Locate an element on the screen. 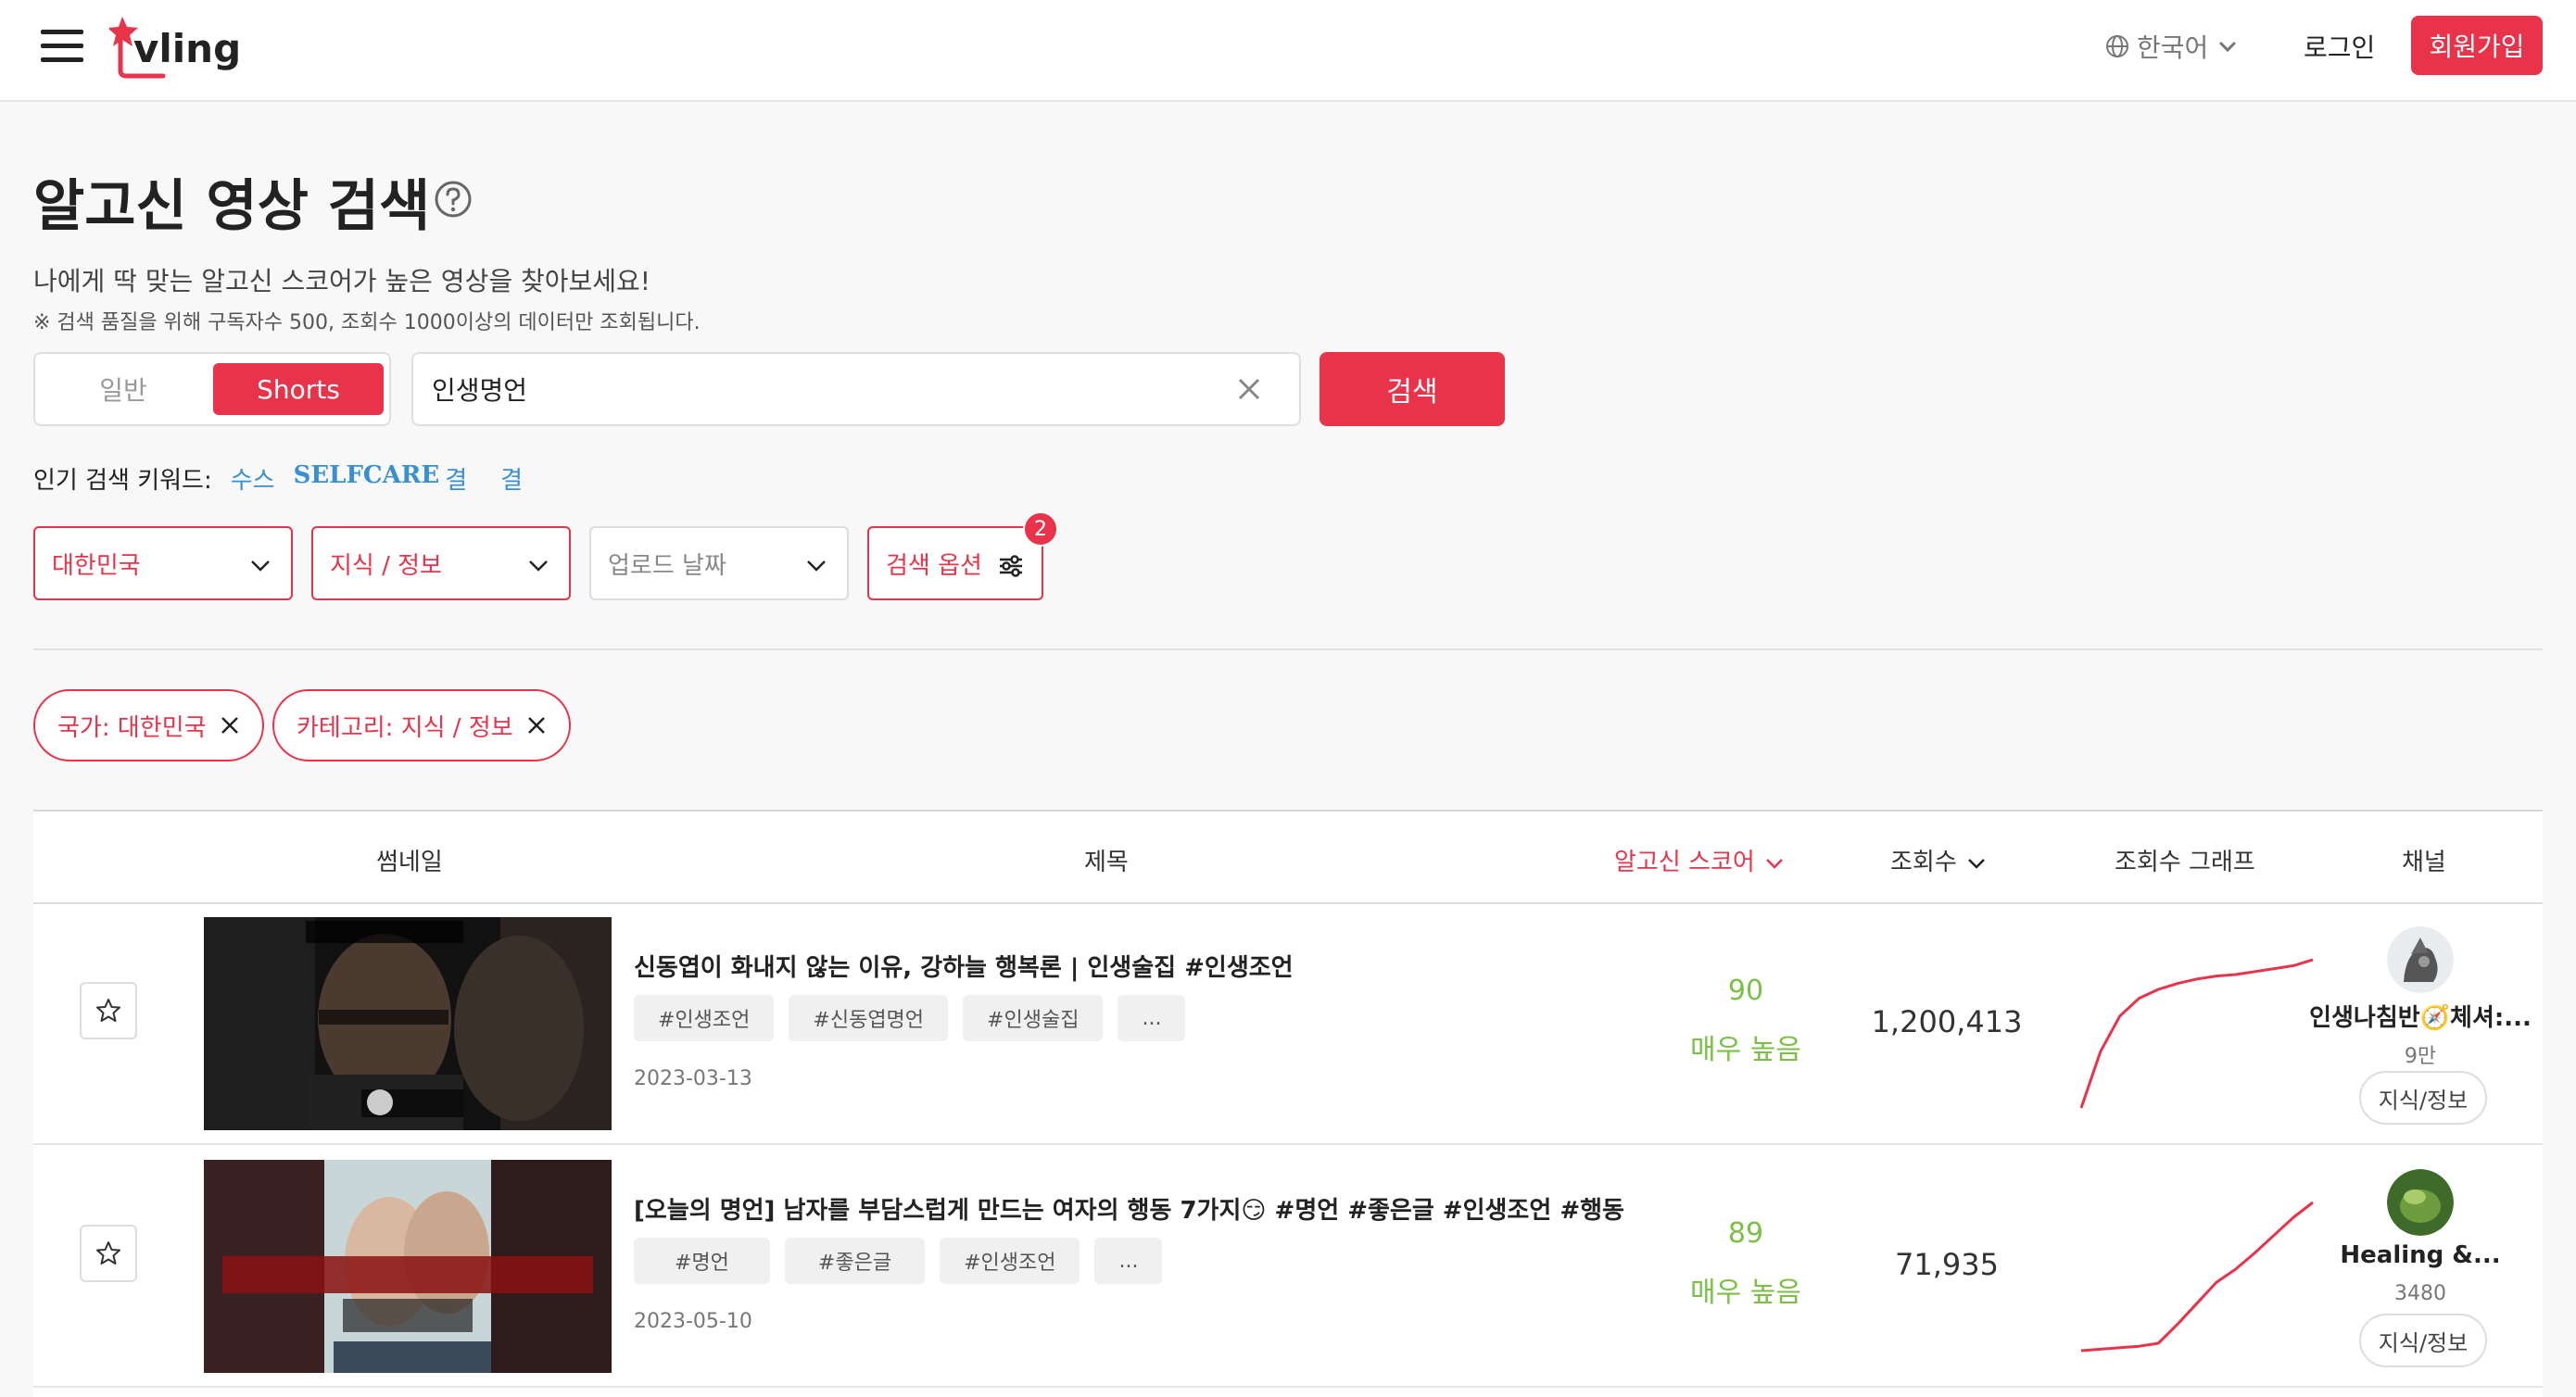 The width and height of the screenshot is (2576, 1397). category-dropdown: 지식 / 정보 is located at coordinates (441, 563).